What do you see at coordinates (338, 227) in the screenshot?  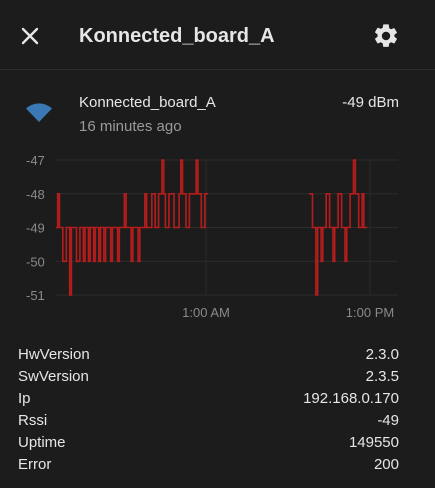 I see `rssi-series-line` at bounding box center [338, 227].